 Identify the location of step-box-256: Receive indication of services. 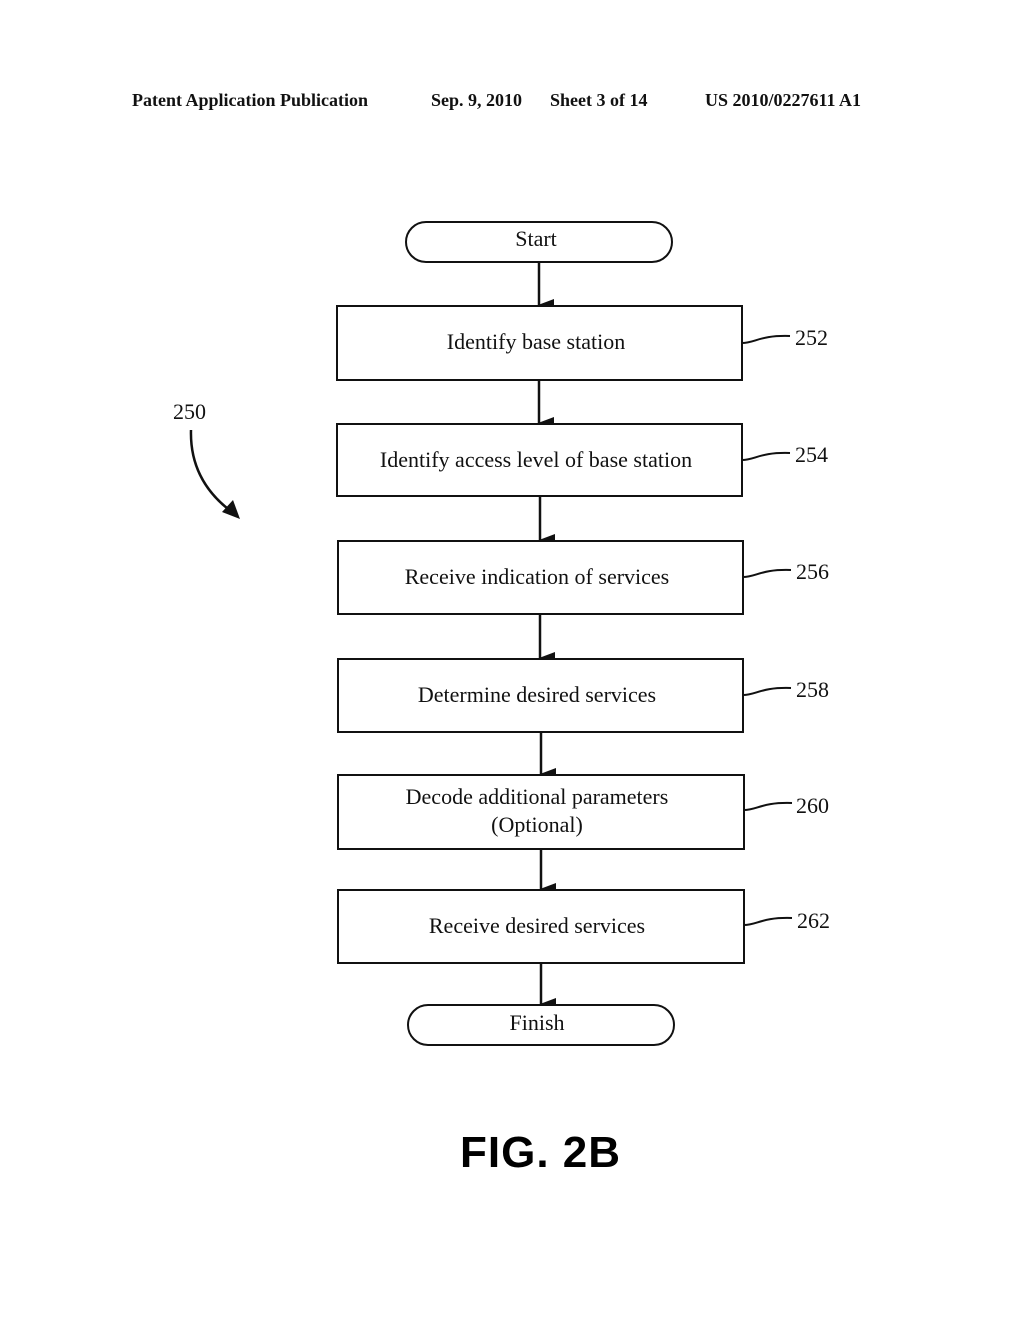
(540, 577).